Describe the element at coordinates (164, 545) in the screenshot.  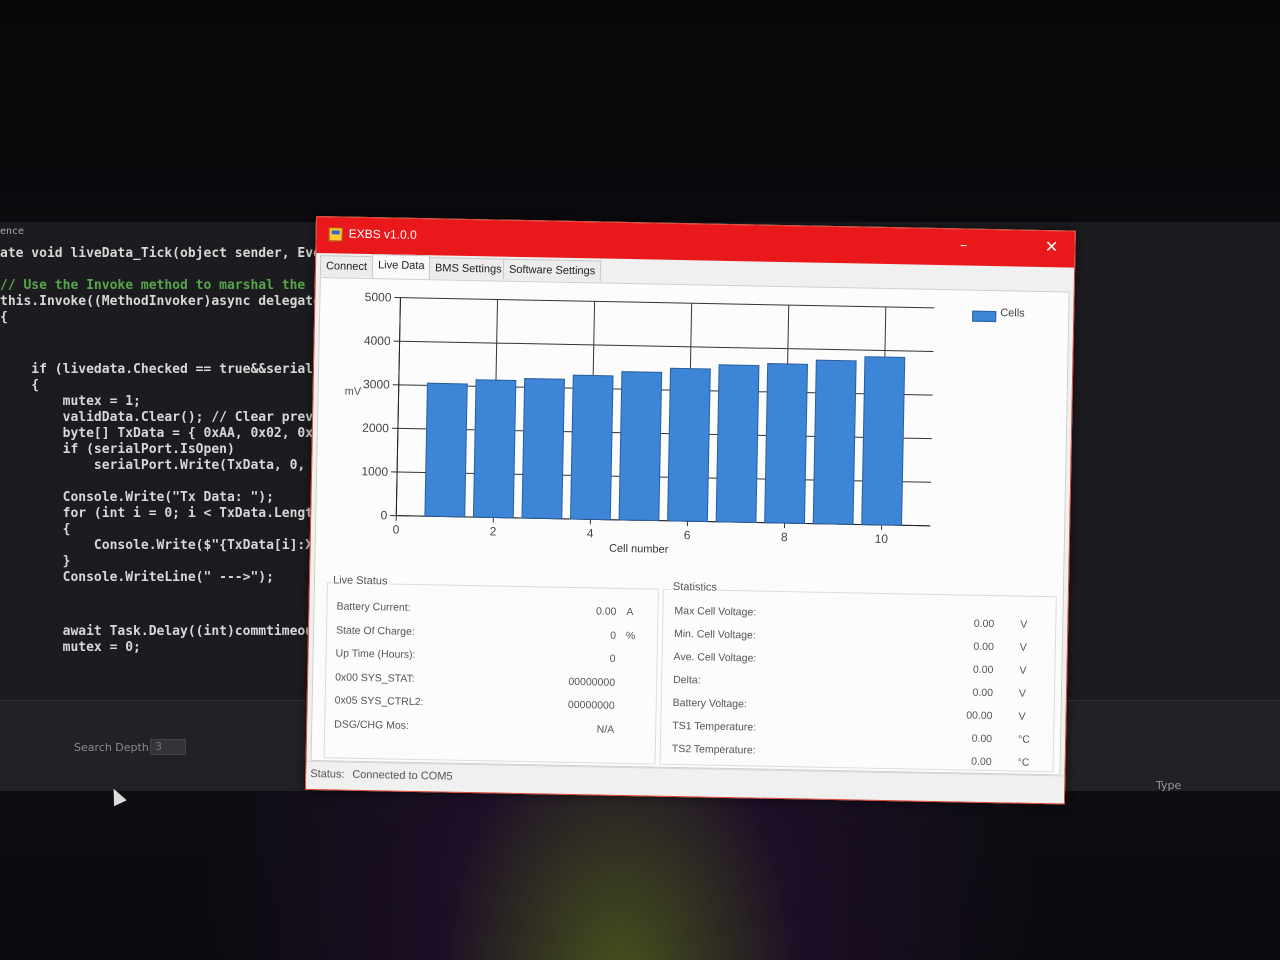
I see `code-line: Console.Write($"{TxData[i]:X2}` at that location.